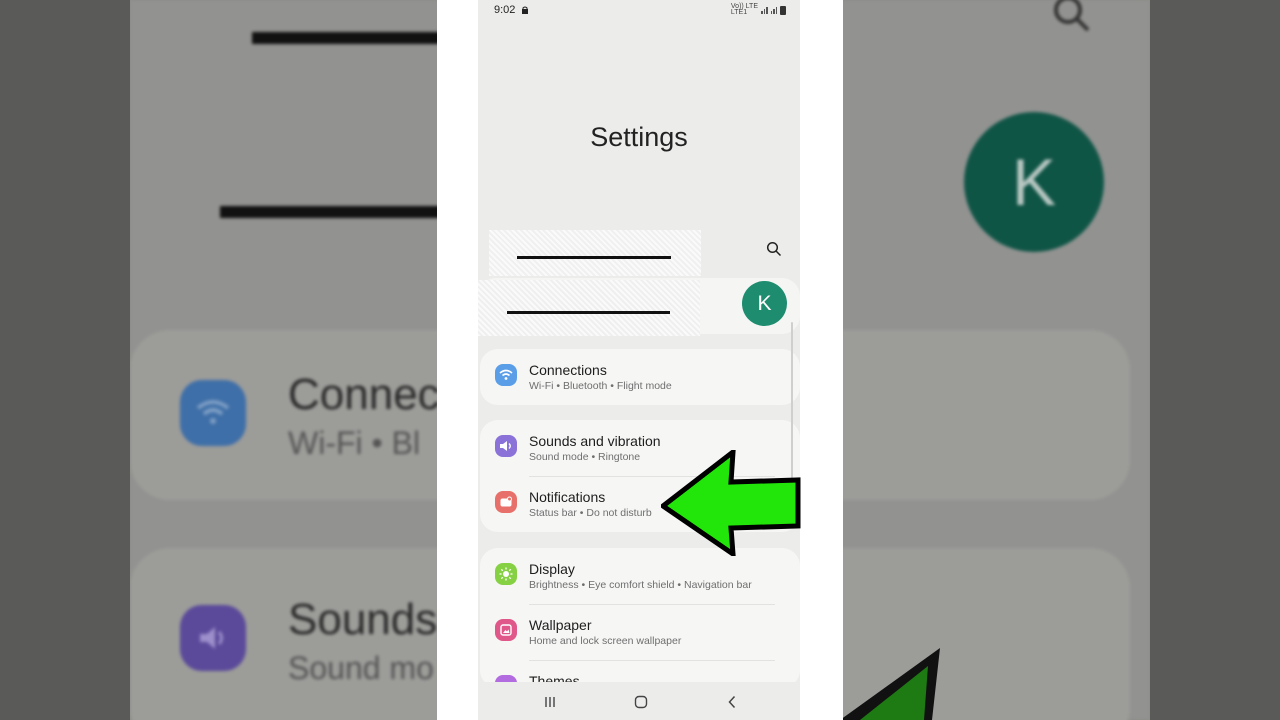 The width and height of the screenshot is (1280, 720). I want to click on status-icons: Vo)) LTE LTE1, so click(758, 9).